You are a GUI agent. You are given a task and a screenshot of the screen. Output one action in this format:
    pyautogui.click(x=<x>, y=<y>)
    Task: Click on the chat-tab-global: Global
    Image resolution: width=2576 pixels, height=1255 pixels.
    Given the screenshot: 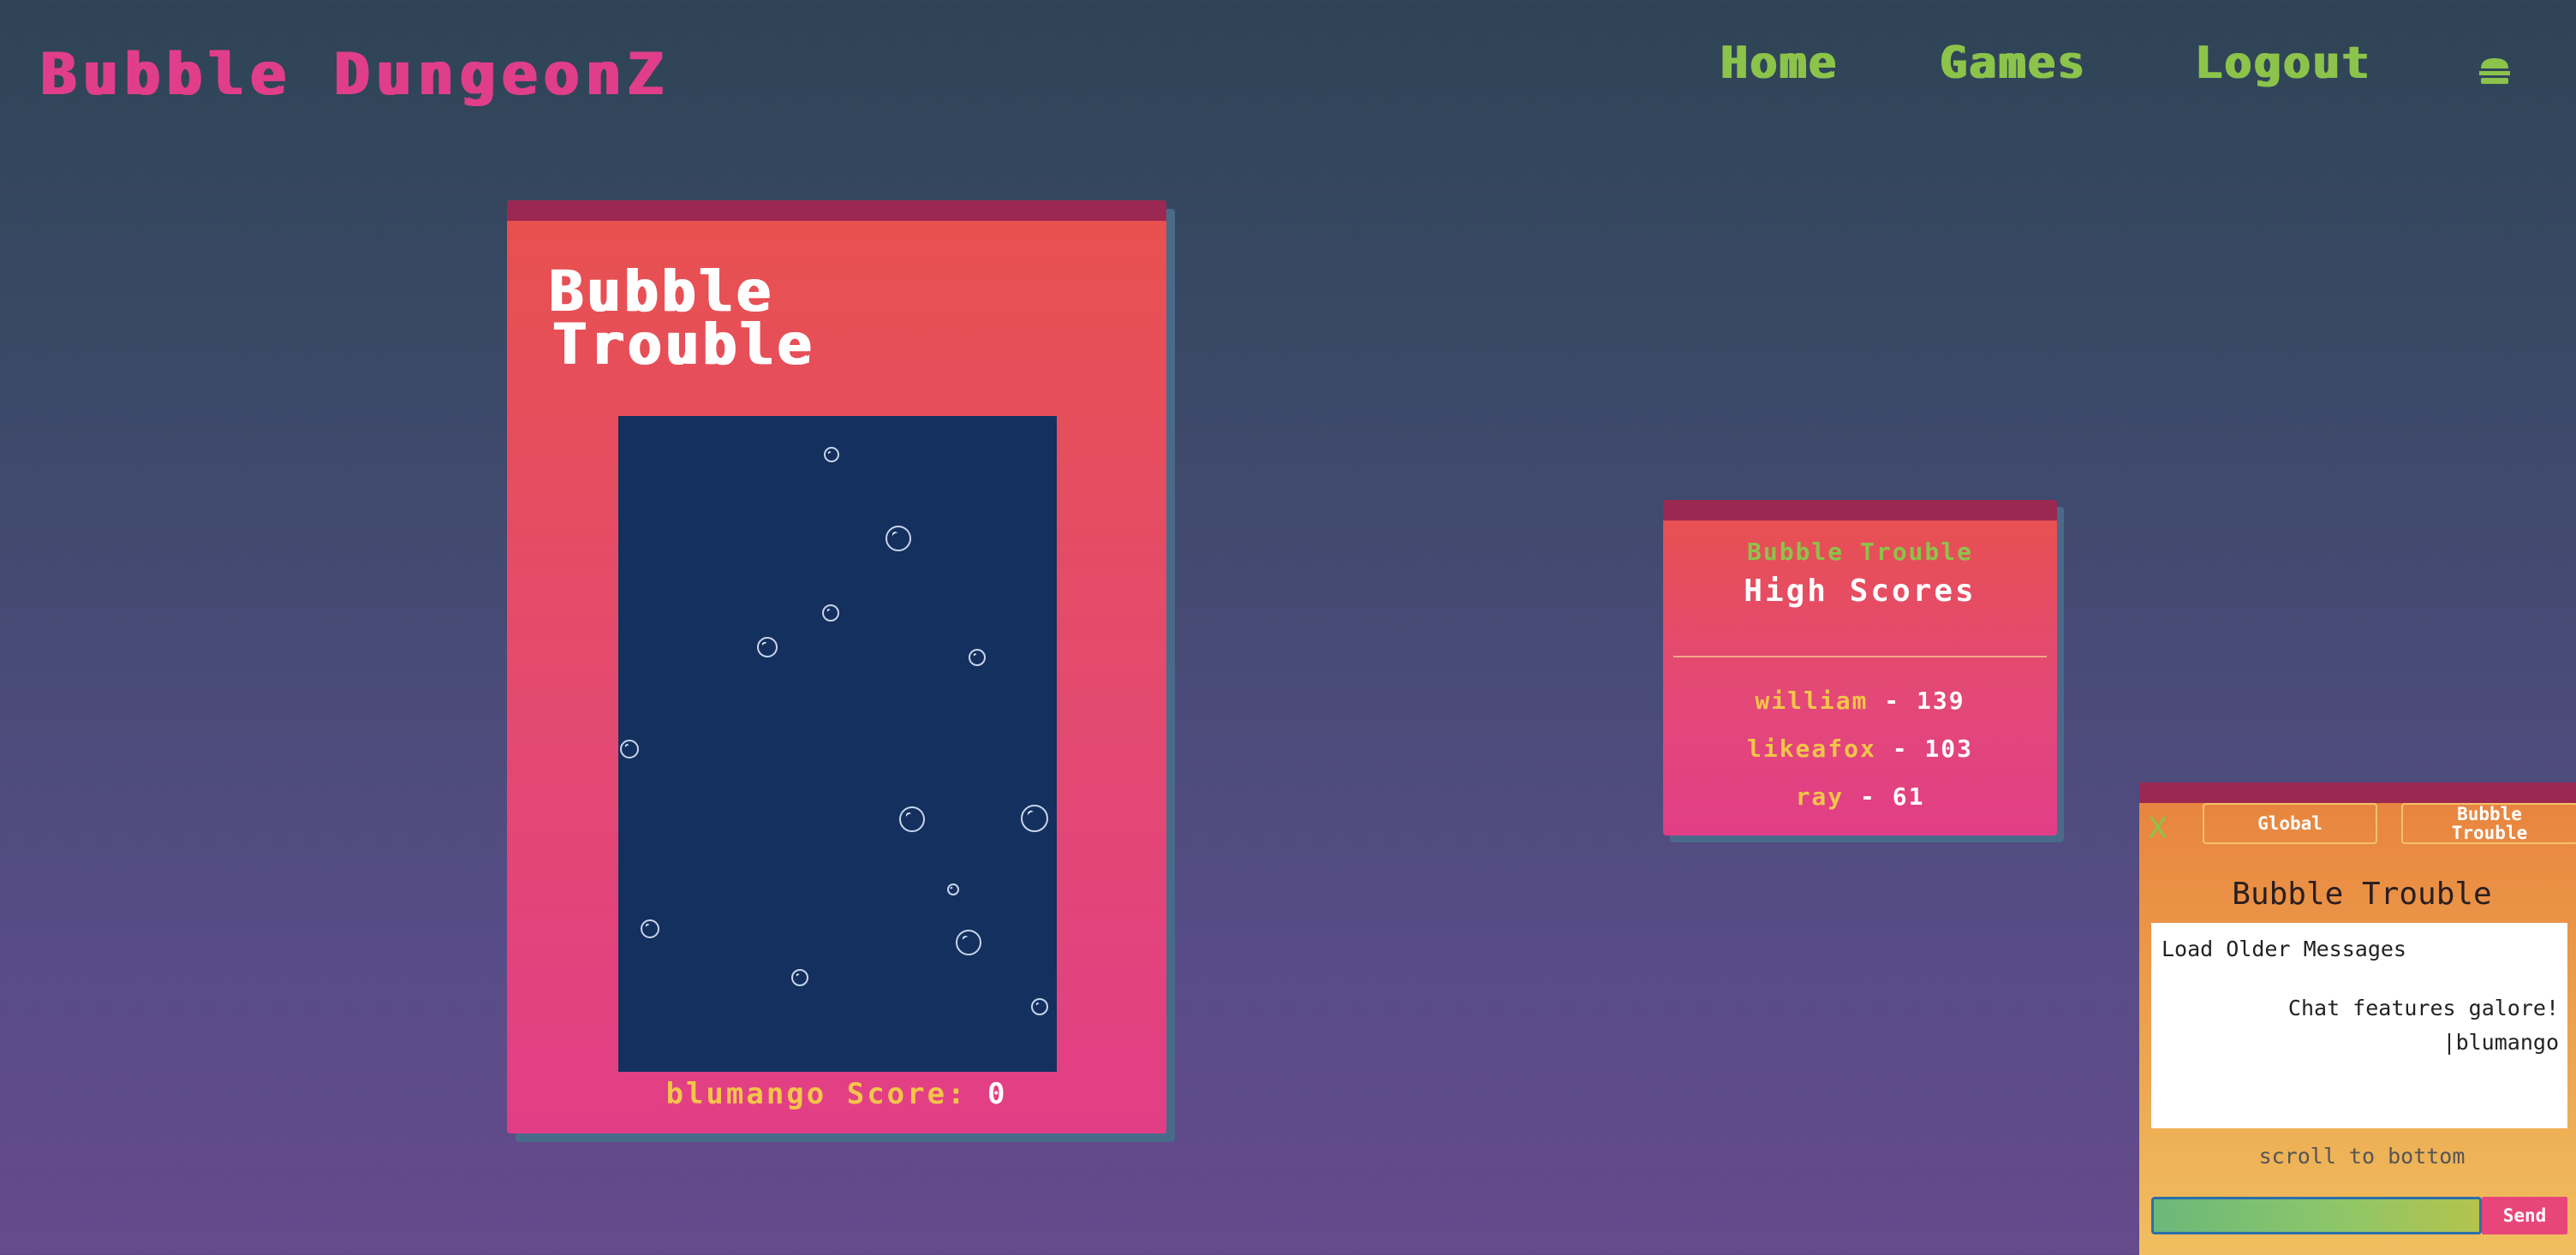 What is the action you would take?
    pyautogui.click(x=2290, y=823)
    